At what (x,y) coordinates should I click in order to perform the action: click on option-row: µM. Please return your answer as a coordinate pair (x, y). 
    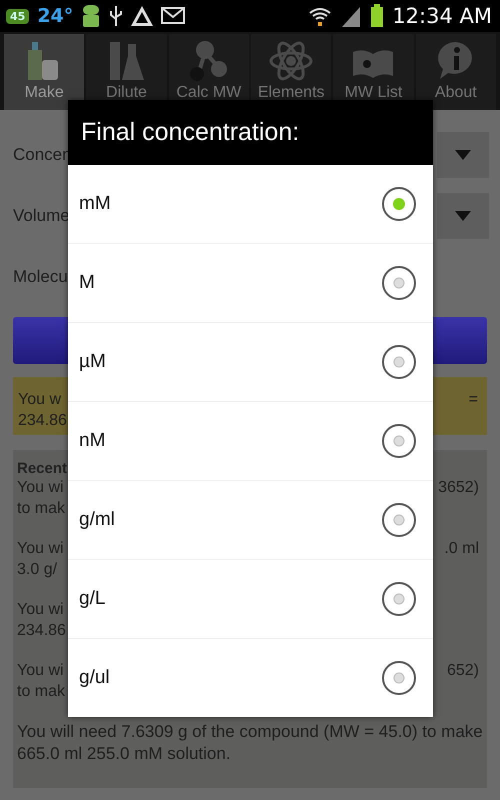
    Looking at the image, I should click on (250, 362).